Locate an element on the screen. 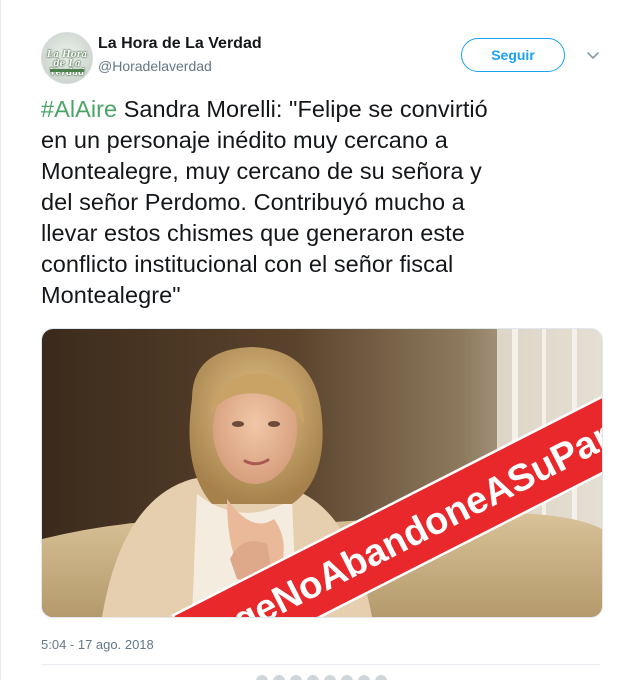 This screenshot has height=680, width=638. tweet-text-line: Montealegre, muy cercano de su señora y is located at coordinates (261, 171).